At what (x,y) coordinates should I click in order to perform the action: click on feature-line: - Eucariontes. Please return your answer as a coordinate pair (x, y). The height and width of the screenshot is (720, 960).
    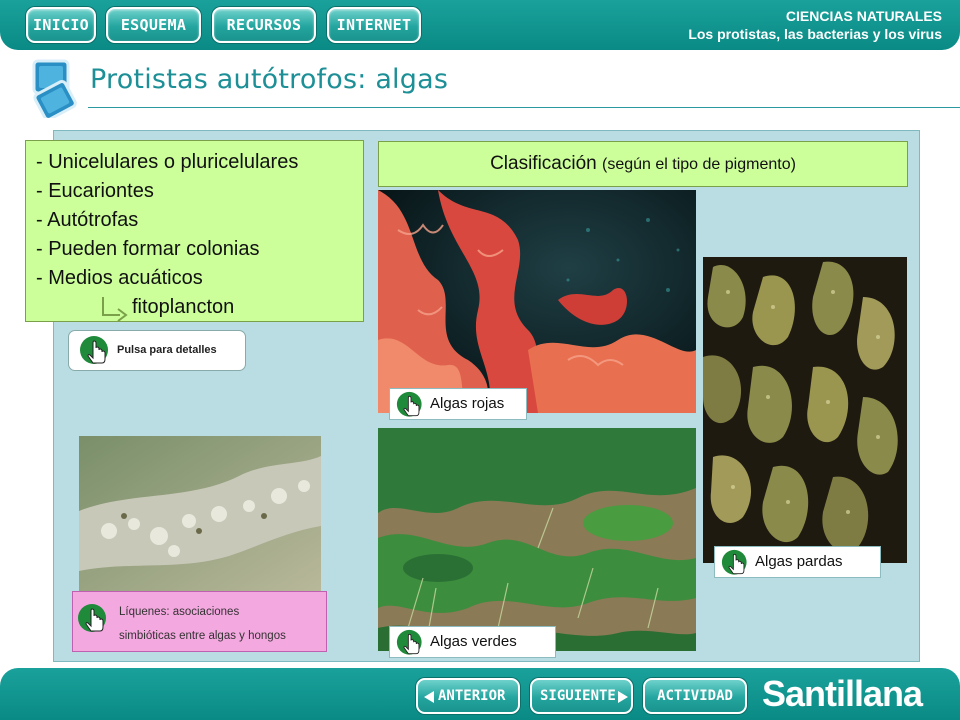
    Looking at the image, I should click on (95, 191).